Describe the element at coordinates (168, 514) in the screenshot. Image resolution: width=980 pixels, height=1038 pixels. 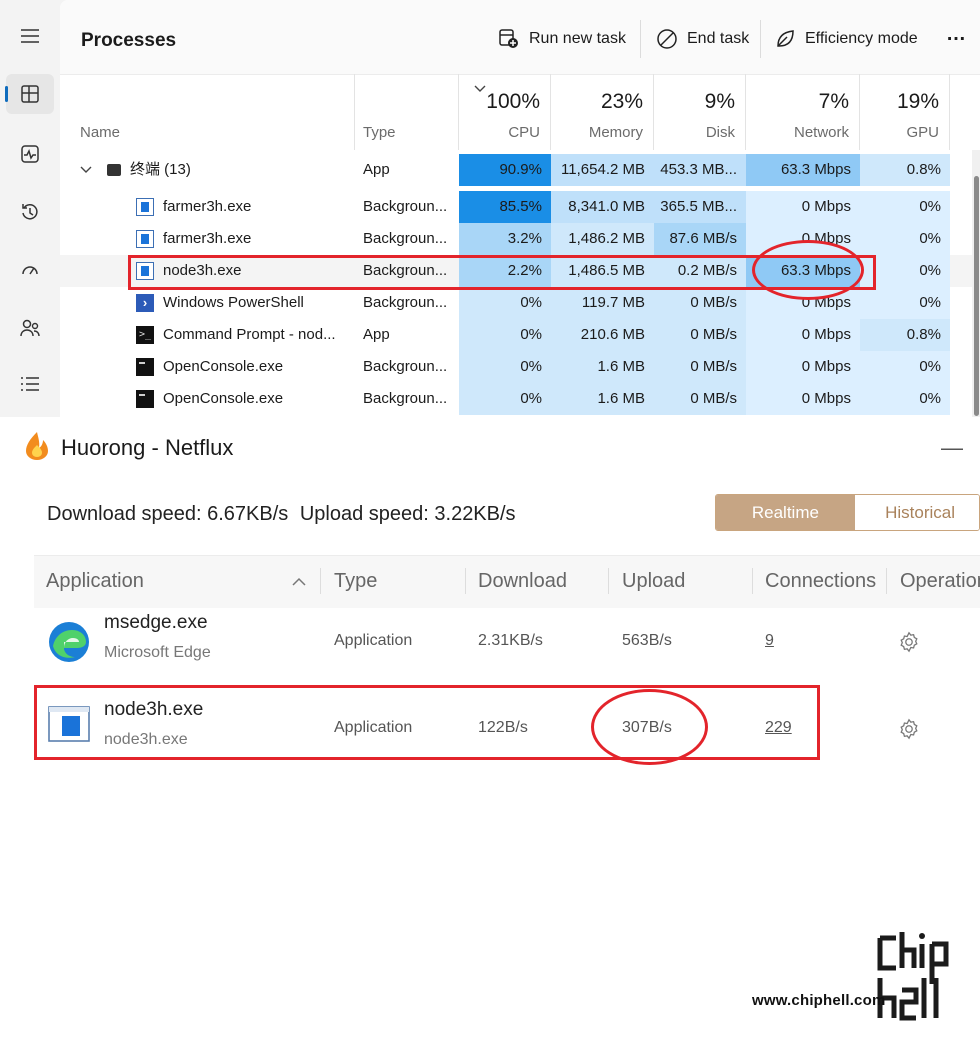
I see `download-speed: Download speed: 6.67KB/s` at that location.